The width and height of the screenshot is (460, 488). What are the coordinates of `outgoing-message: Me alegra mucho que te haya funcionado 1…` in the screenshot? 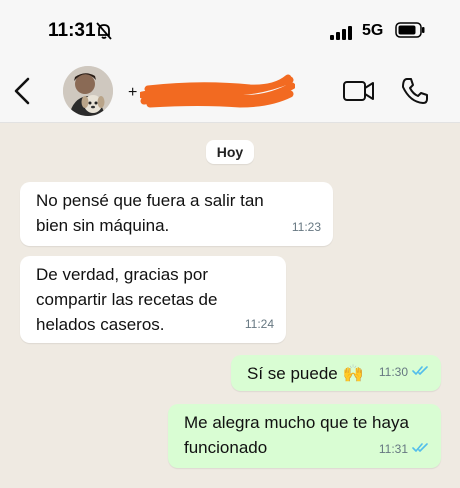 It's located at (304, 436).